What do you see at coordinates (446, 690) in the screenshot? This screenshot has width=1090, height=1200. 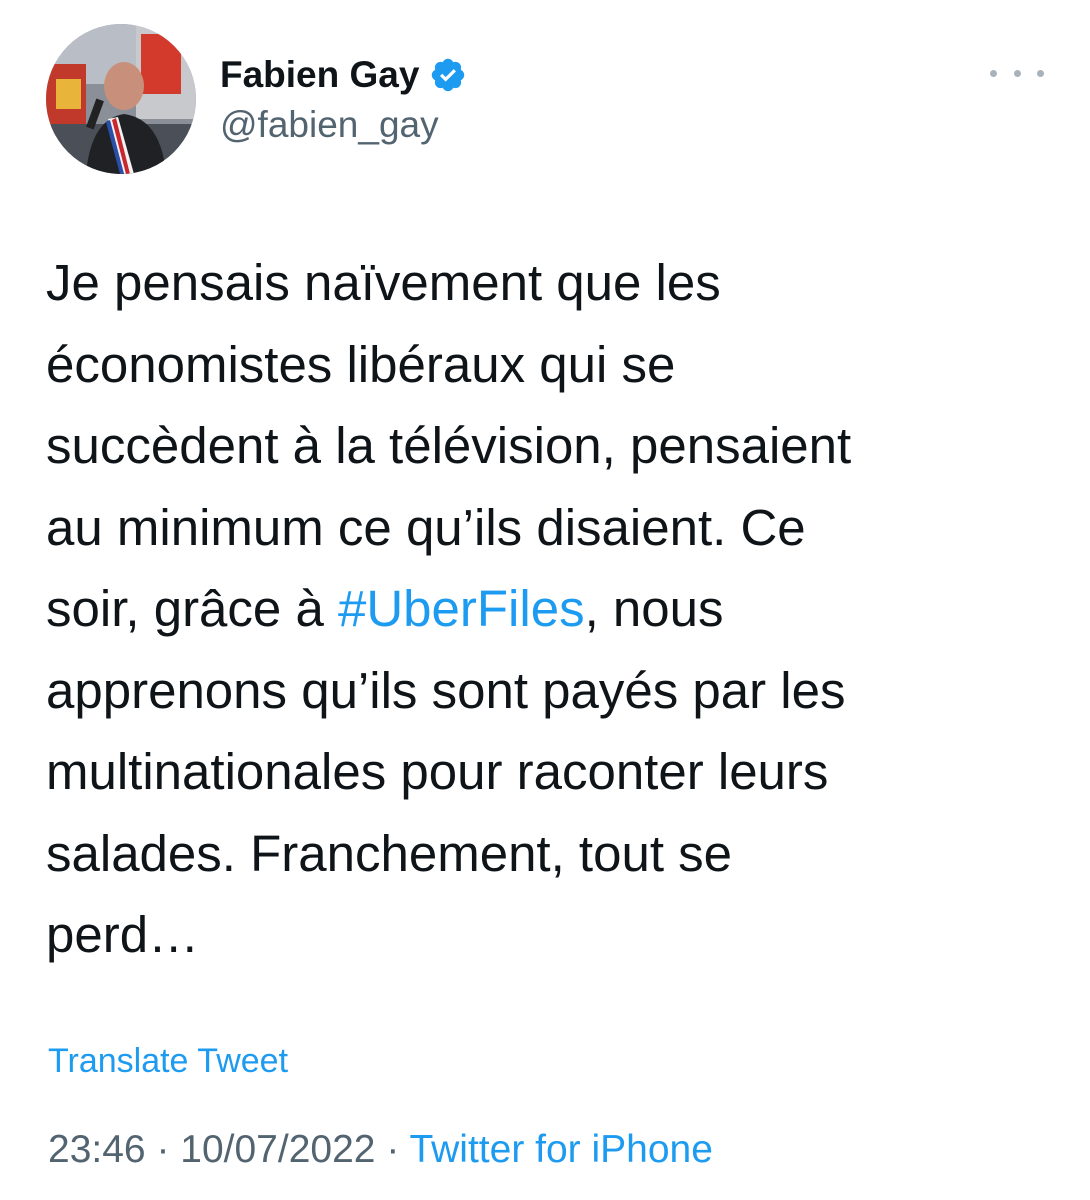 I see `tweet-line: apprenons qu’ils sont payés par les` at bounding box center [446, 690].